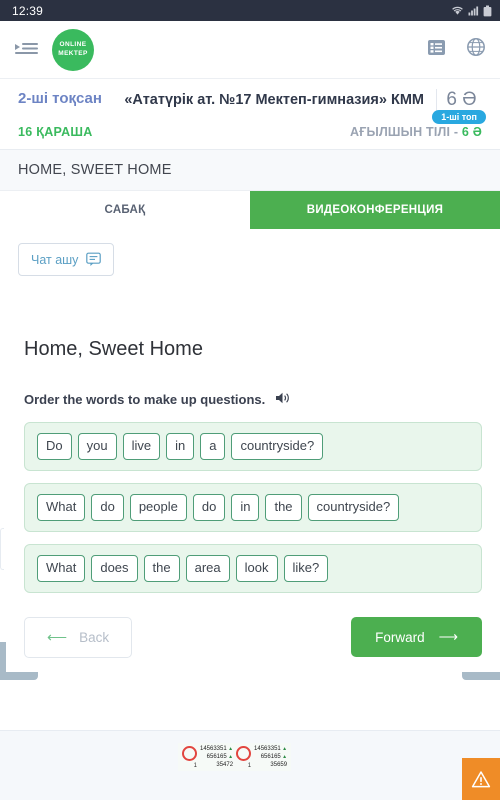 This screenshot has width=500, height=800. What do you see at coordinates (57, 636) in the screenshot?
I see `arrow-left-icon: ⟵` at bounding box center [57, 636].